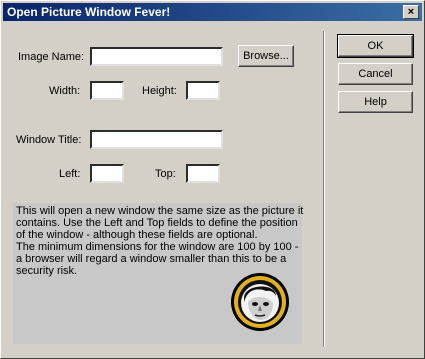 The image size is (425, 359). What do you see at coordinates (156, 56) in the screenshot?
I see `image-name-input` at bounding box center [156, 56].